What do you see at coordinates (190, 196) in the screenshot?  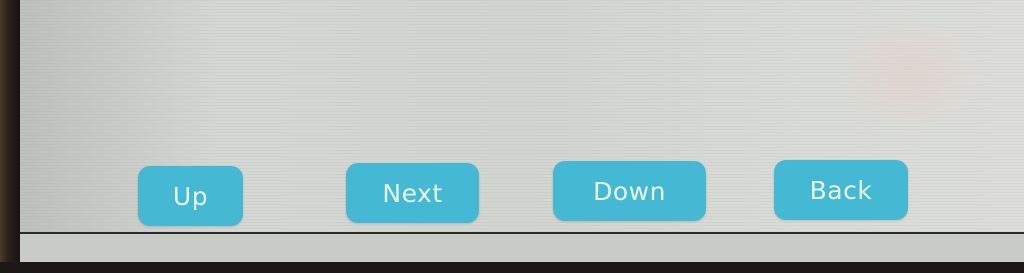 I see `up-button: Up` at bounding box center [190, 196].